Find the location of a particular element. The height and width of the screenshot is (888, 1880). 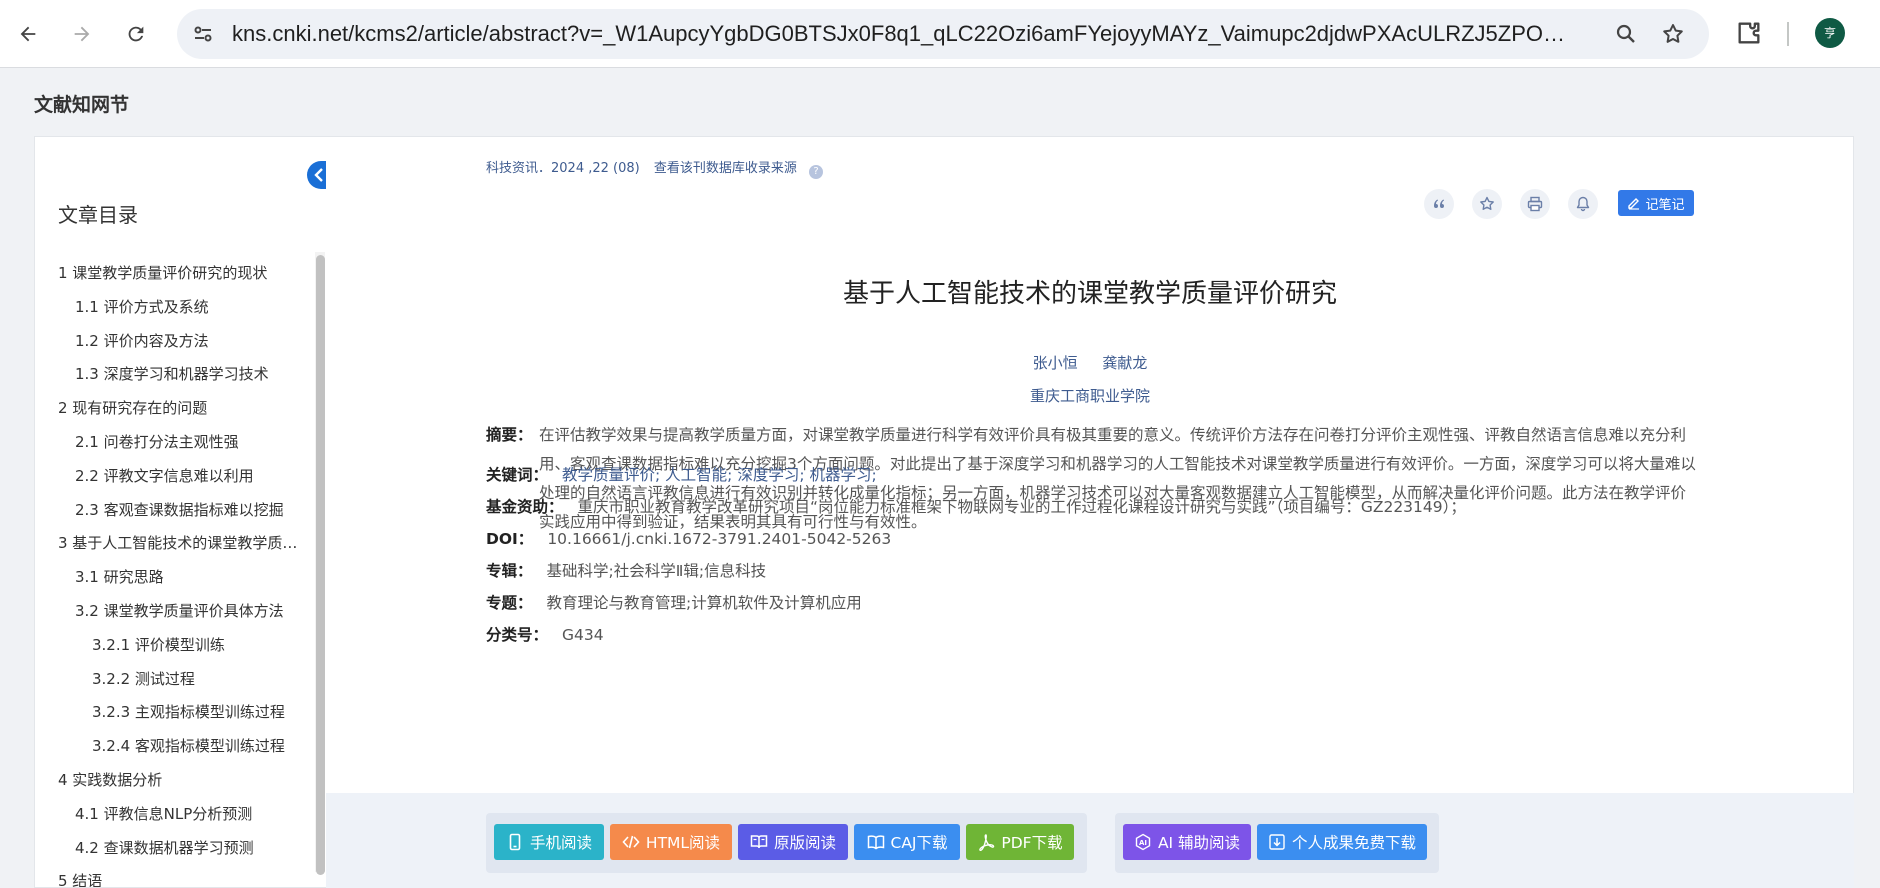

pdf-download-button: PDF下载 is located at coordinates (1020, 842).